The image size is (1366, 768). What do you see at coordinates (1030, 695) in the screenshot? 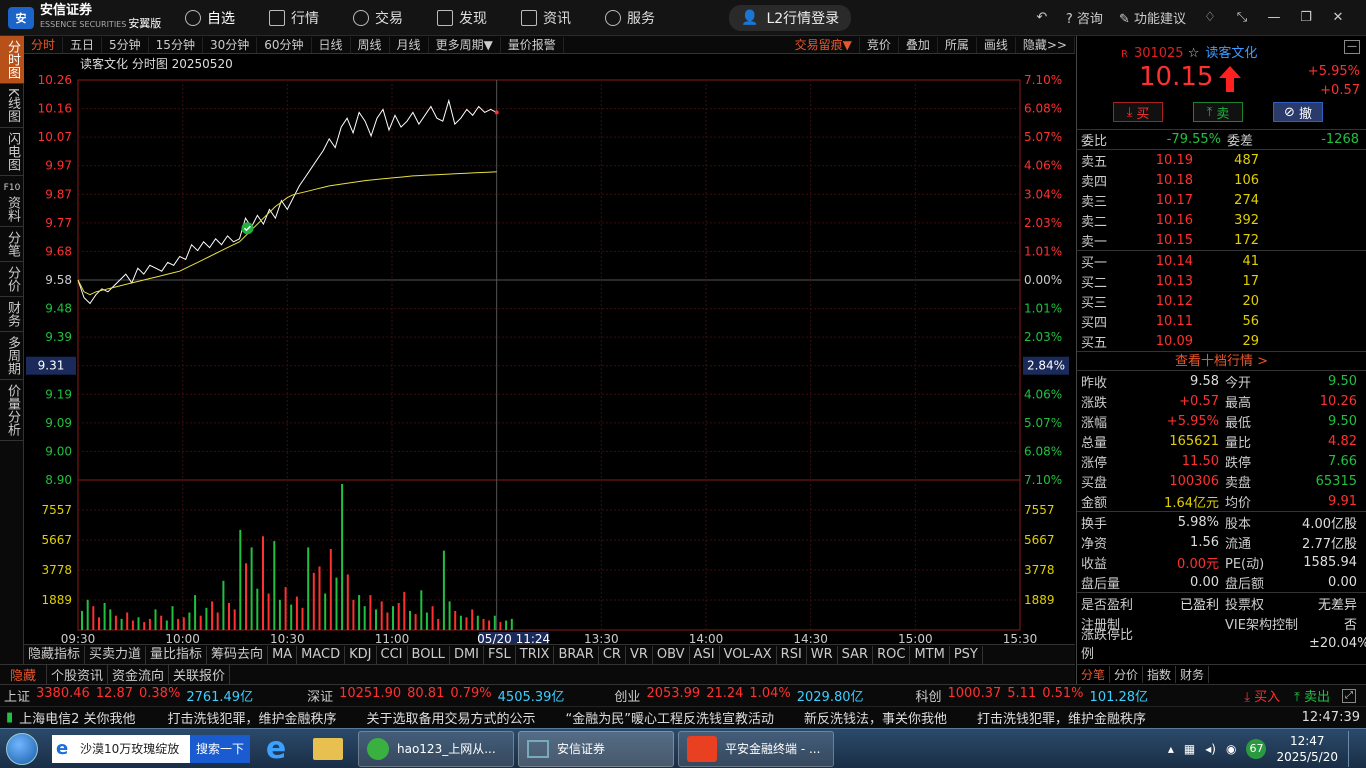
I see `index-kc: 科创 1000.37 5.11 0.51% 101.28亿` at bounding box center [1030, 695].